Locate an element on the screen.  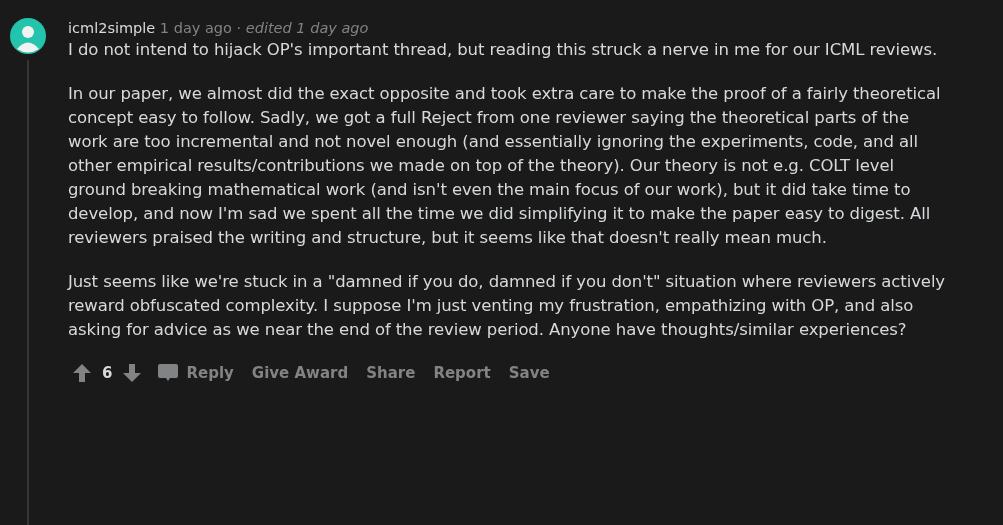
avatar is located at coordinates (28, 36).